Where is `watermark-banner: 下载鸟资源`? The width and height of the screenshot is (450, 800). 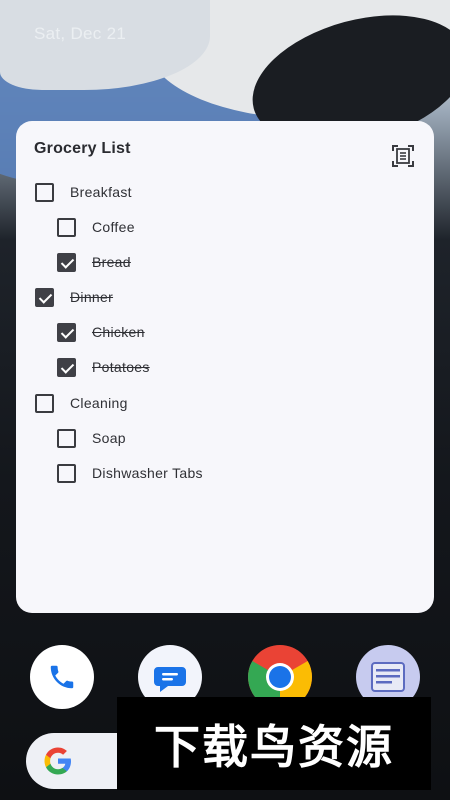
watermark-banner: 下载鸟资源 is located at coordinates (274, 743).